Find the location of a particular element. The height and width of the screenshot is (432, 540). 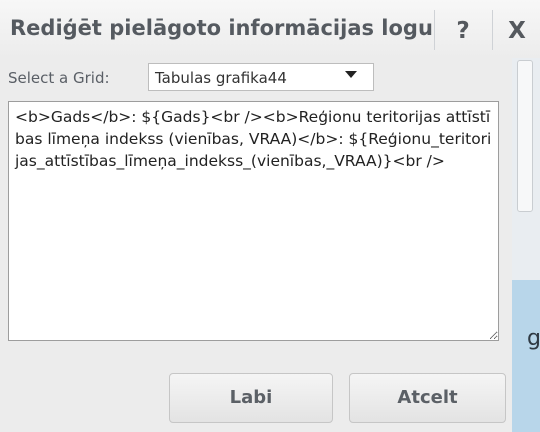

background-scrollbar is located at coordinates (525, 136).